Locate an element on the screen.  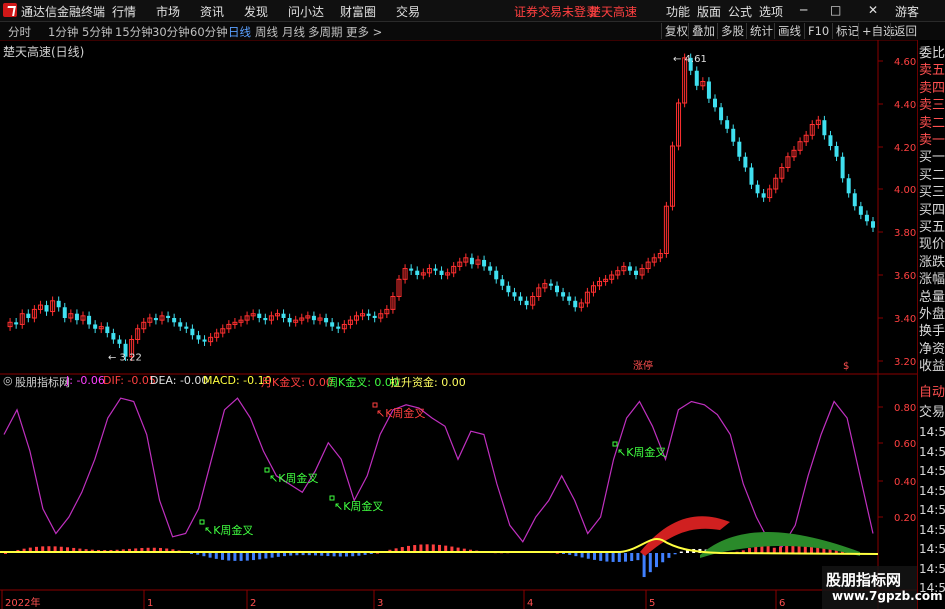
quote-field: 买五 is located at coordinates (932, 228).